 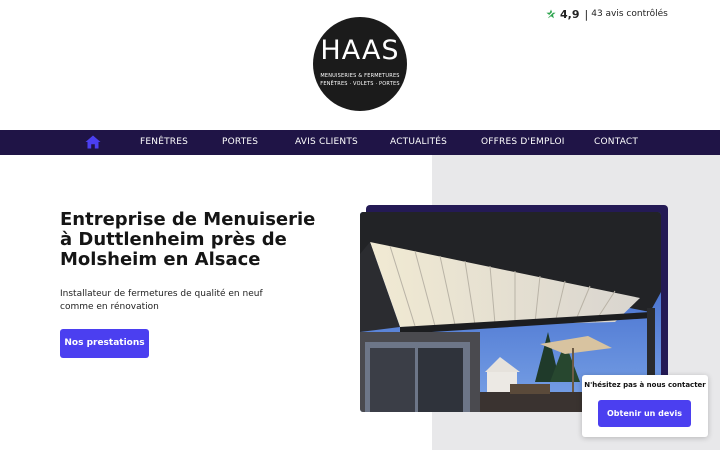 What do you see at coordinates (326, 142) in the screenshot?
I see `nav-item-avis-clients: AVIS CLIENTS` at bounding box center [326, 142].